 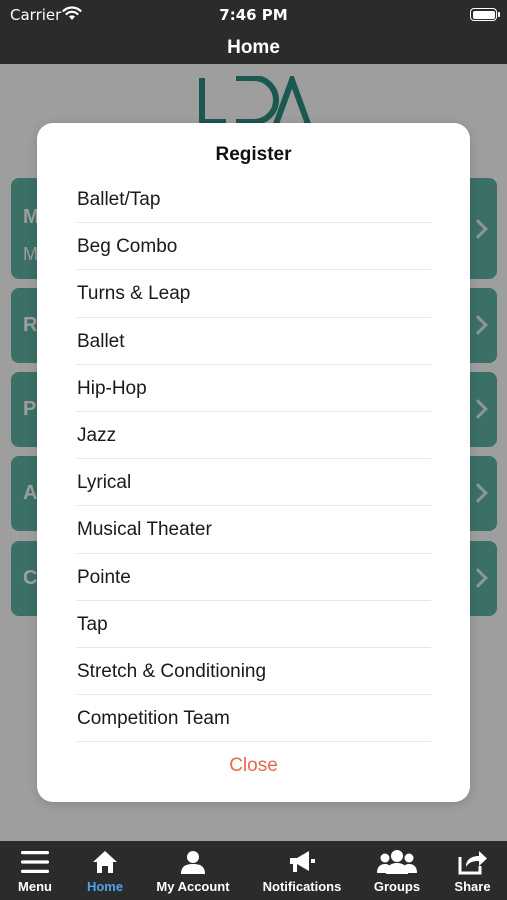 What do you see at coordinates (253, 341) in the screenshot?
I see `register-option: Ballet` at bounding box center [253, 341].